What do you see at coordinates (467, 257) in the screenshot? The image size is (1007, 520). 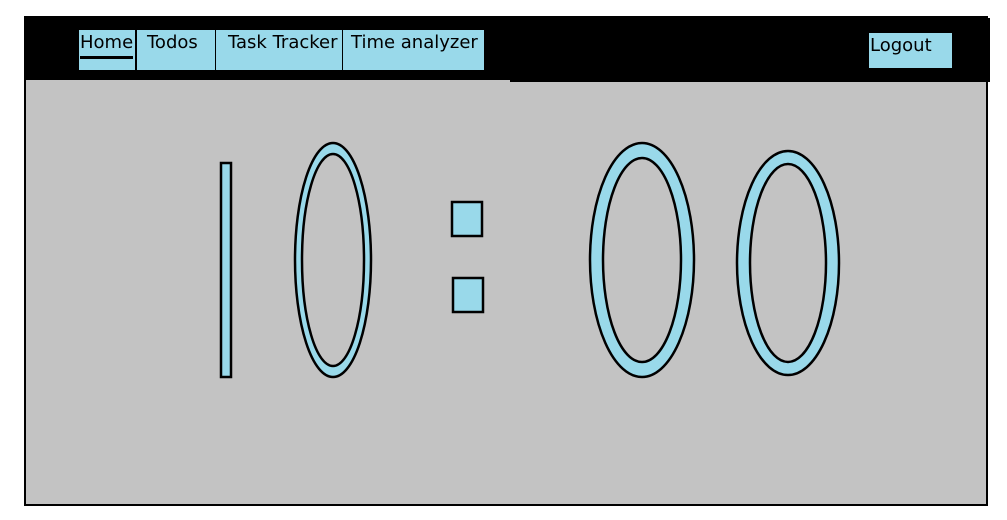 I see `clock-colon` at bounding box center [467, 257].